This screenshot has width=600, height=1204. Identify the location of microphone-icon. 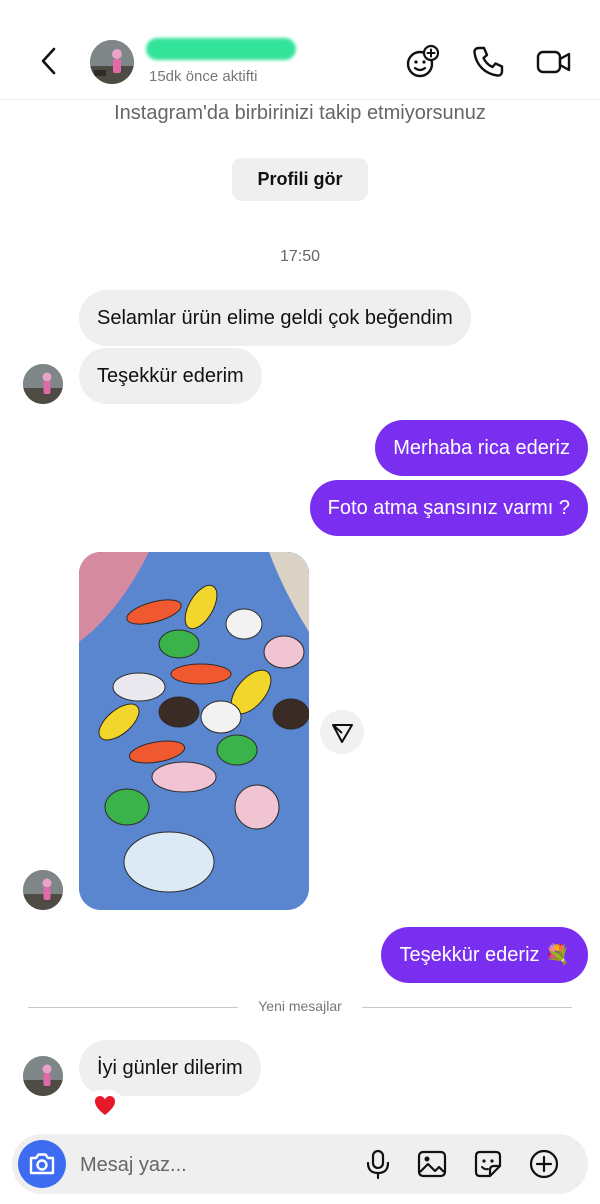
(378, 1164).